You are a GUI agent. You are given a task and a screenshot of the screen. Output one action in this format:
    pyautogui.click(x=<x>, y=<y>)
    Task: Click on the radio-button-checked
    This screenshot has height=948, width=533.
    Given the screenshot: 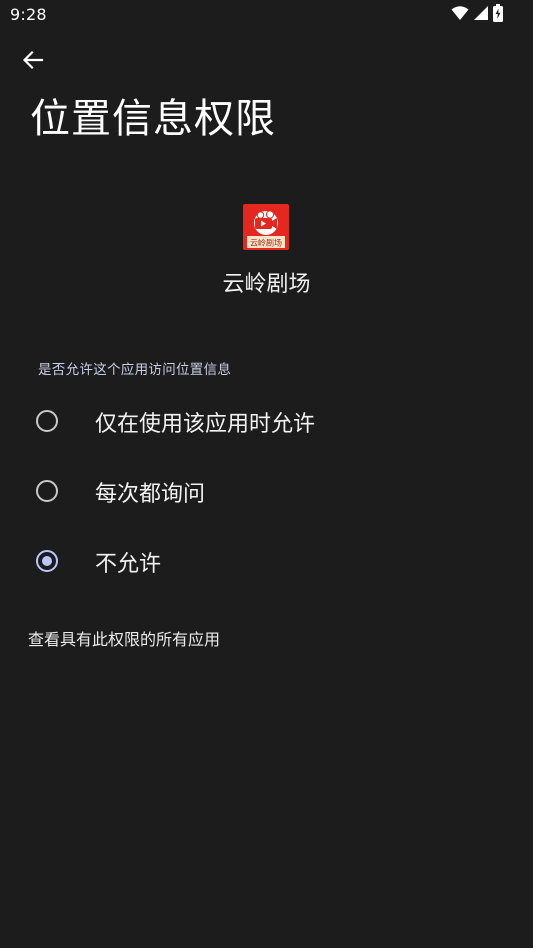 What is the action you would take?
    pyautogui.click(x=47, y=561)
    